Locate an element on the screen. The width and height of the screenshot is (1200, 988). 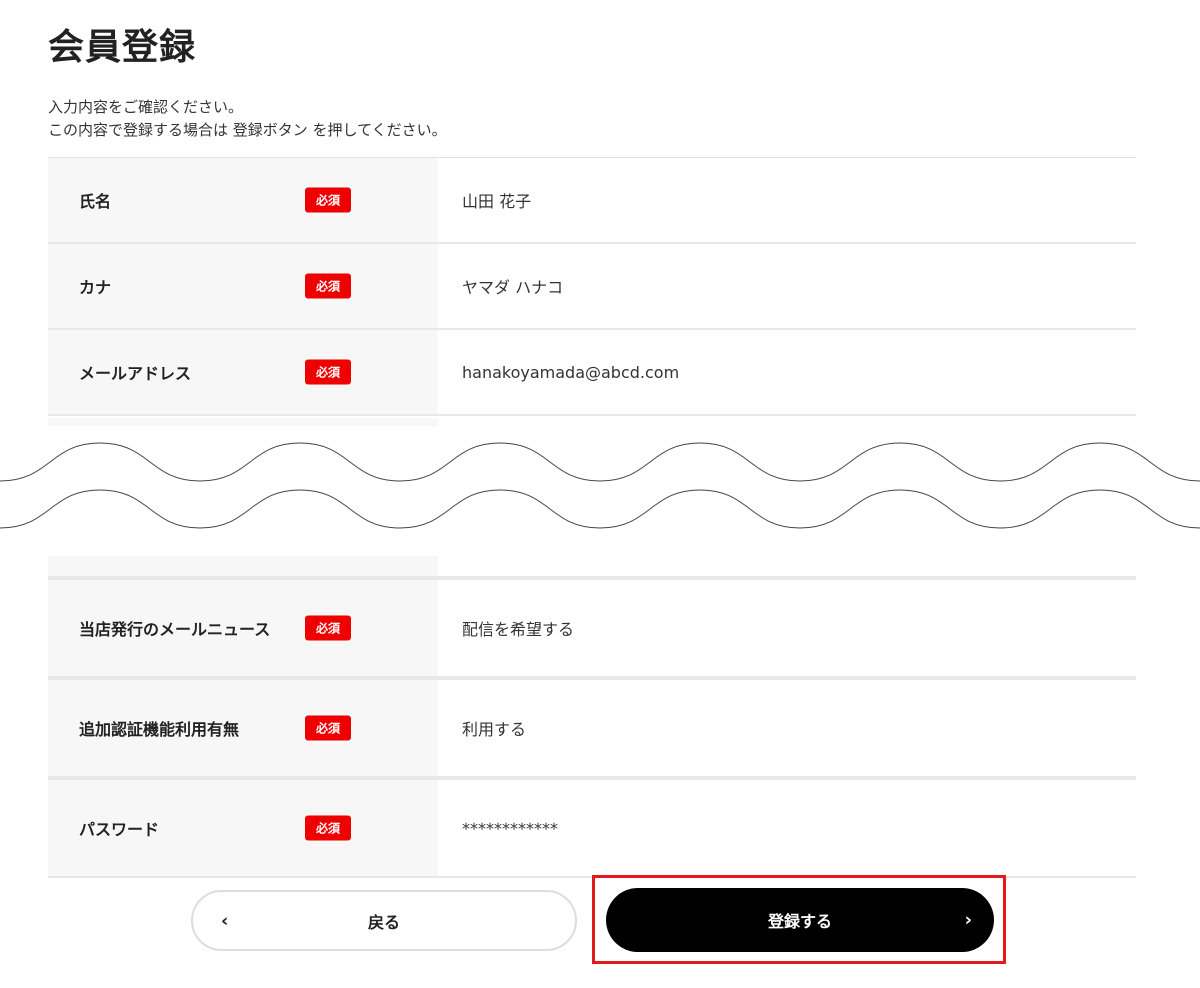
field-value-name: 山田 花子 is located at coordinates (497, 201).